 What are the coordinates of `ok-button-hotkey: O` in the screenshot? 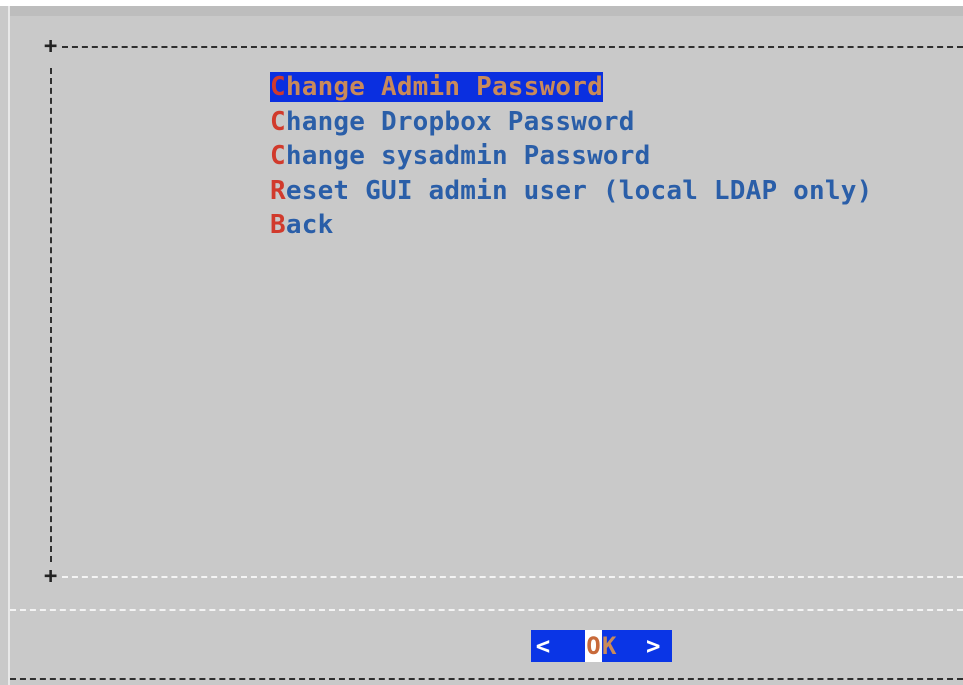 It's located at (593, 646).